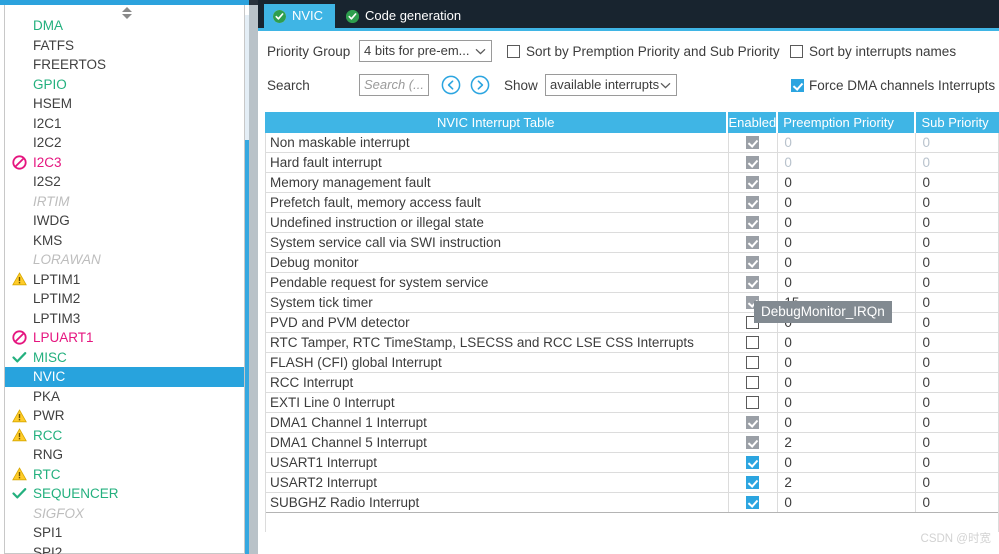  I want to click on table-row: Pendable request for system service 0 0, so click(632, 283).